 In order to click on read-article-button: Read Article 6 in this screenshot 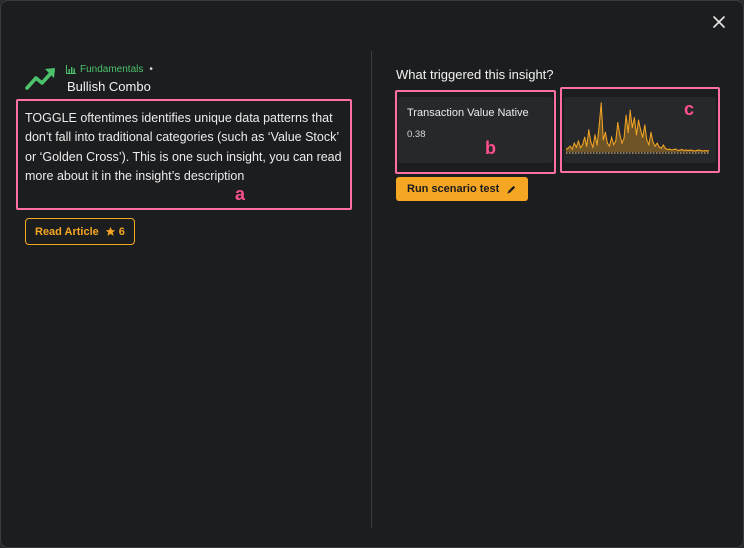, I will do `click(80, 231)`.